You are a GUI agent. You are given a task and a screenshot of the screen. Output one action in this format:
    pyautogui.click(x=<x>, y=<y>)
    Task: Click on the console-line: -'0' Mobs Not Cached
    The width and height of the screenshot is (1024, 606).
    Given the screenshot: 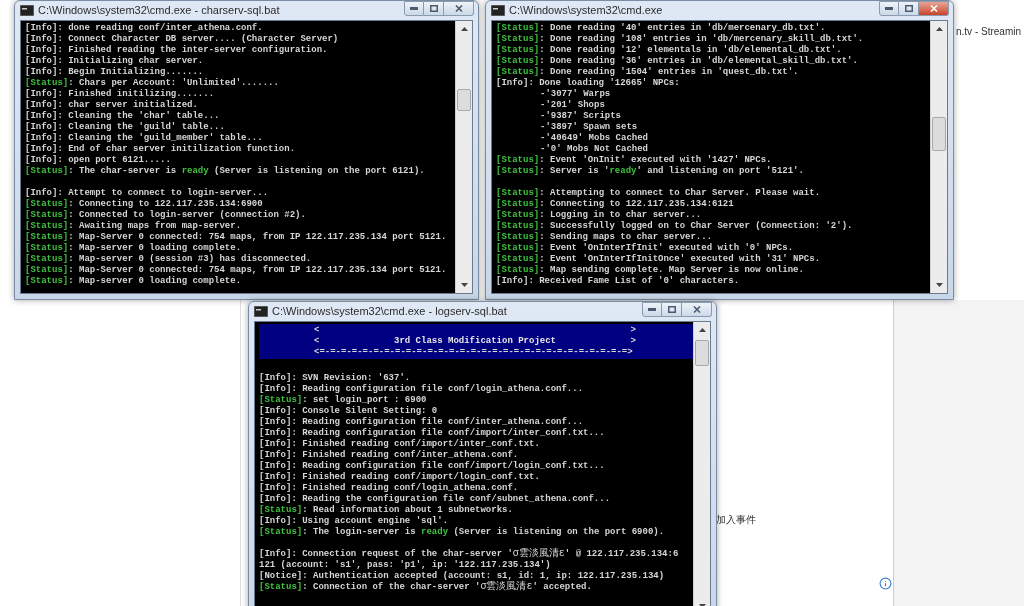 What is the action you would take?
    pyautogui.click(x=594, y=149)
    